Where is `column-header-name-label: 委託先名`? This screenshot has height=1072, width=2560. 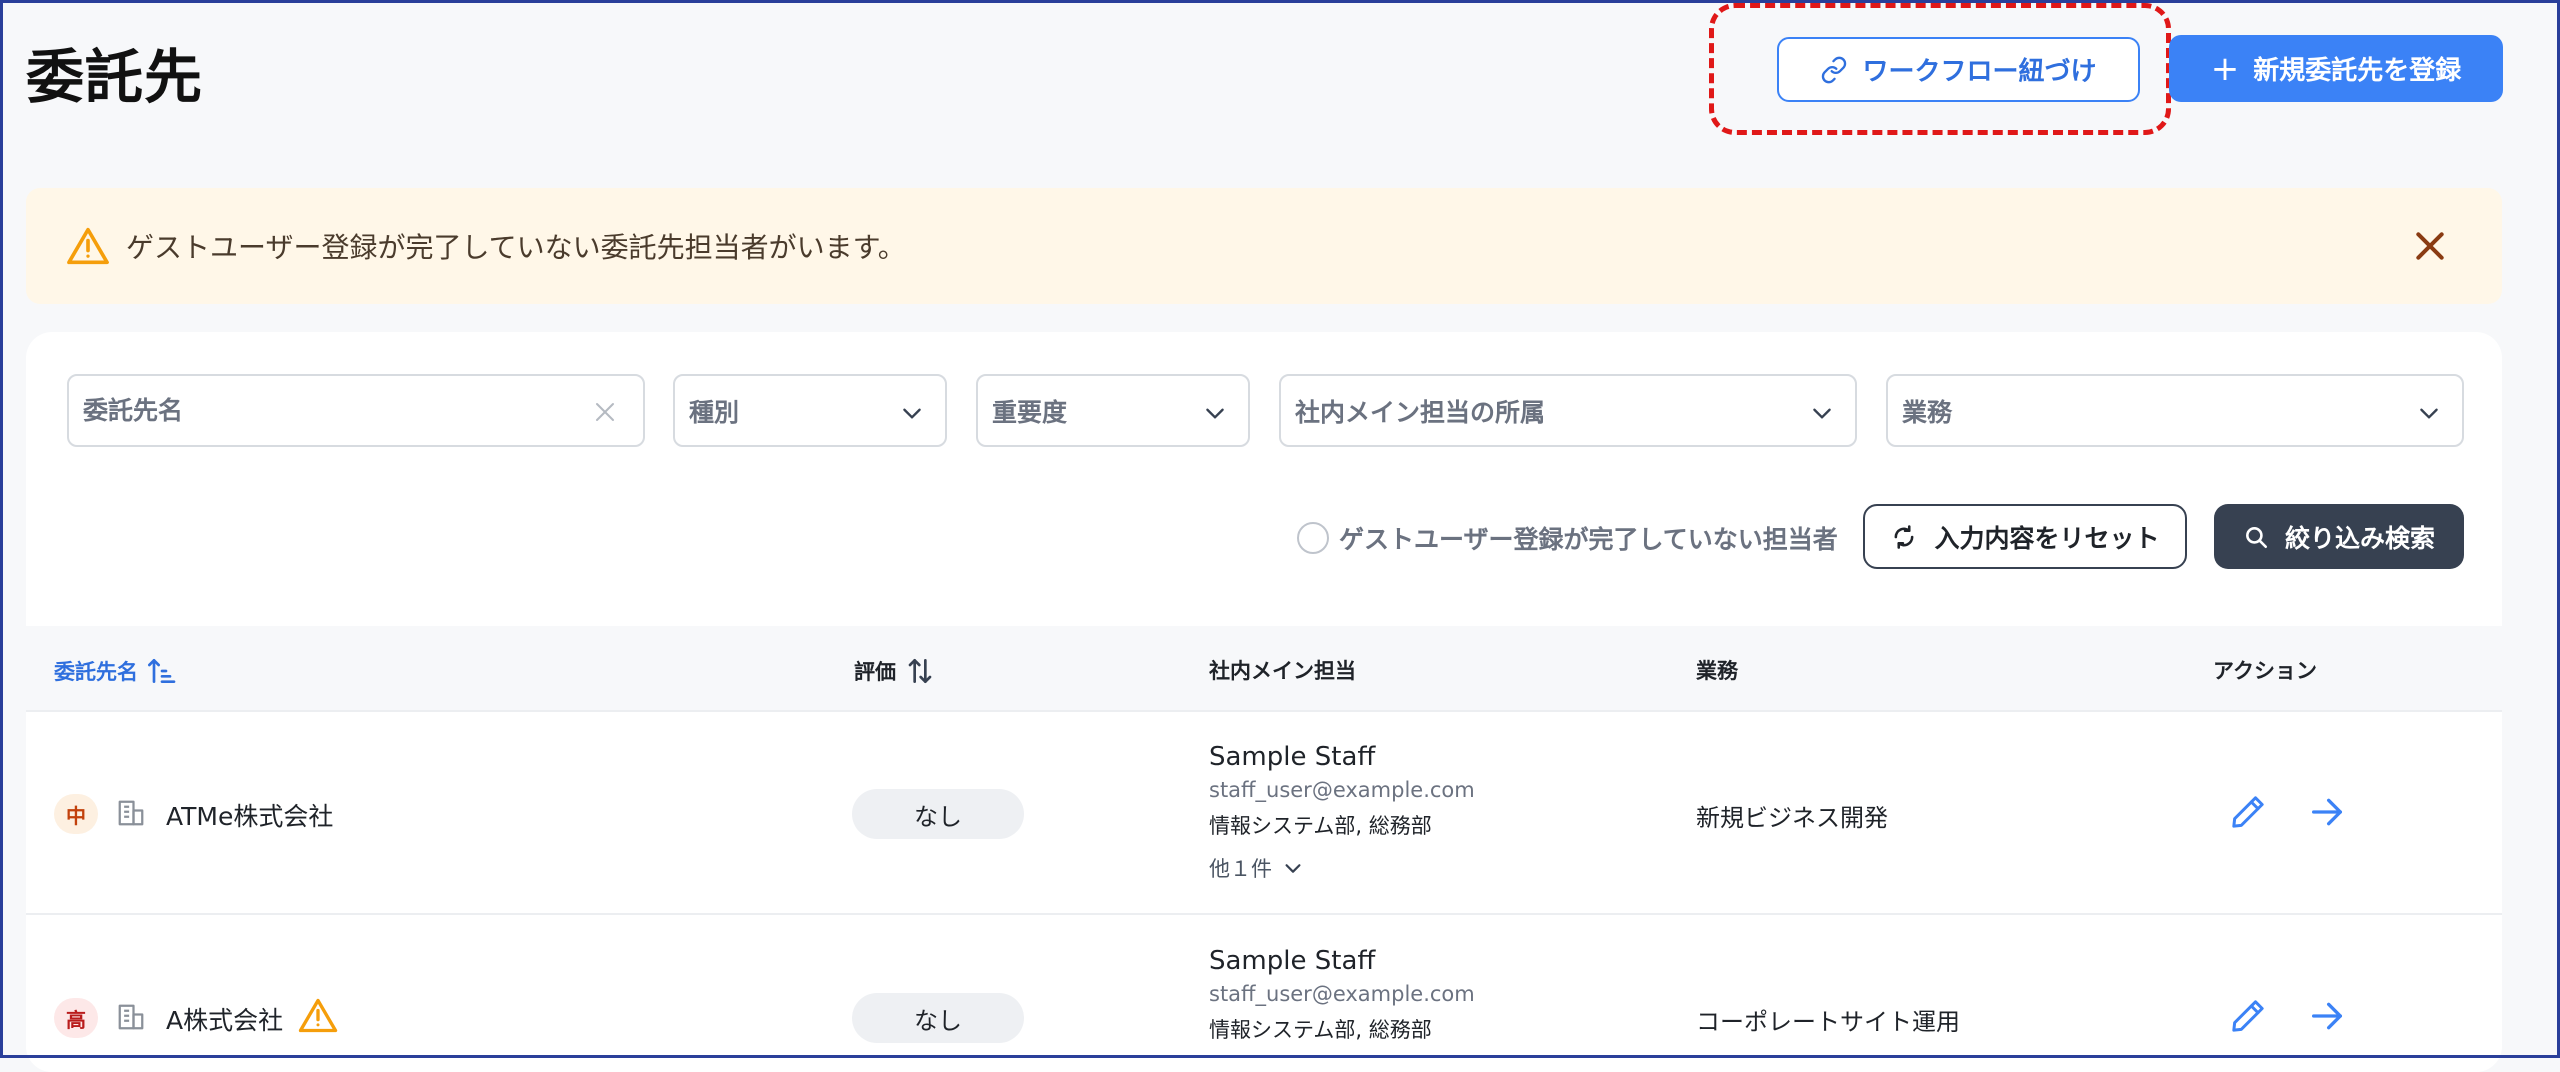 column-header-name-label: 委託先名 is located at coordinates (96, 672).